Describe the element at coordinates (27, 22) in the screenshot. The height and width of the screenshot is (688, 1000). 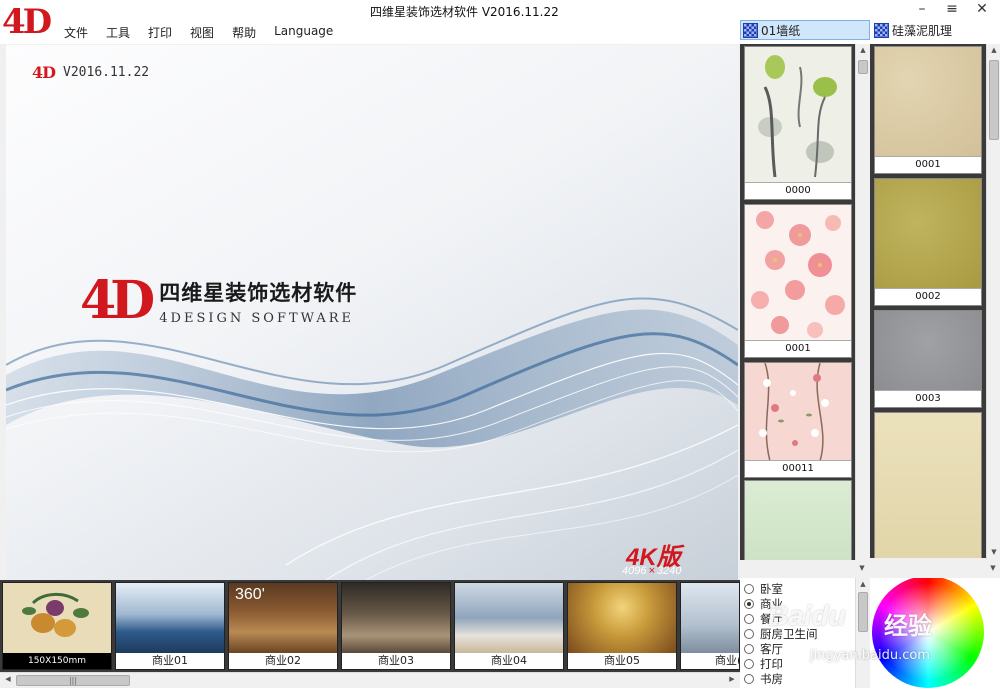
I see `app-logo: 4D` at that location.